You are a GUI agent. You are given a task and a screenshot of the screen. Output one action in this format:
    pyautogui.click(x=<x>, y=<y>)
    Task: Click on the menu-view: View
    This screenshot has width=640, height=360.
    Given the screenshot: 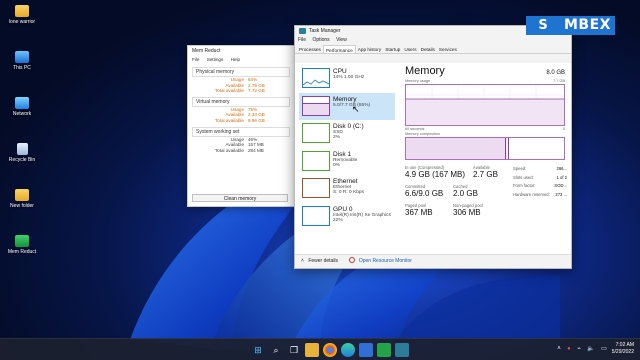 What is the action you would take?
    pyautogui.click(x=341, y=40)
    